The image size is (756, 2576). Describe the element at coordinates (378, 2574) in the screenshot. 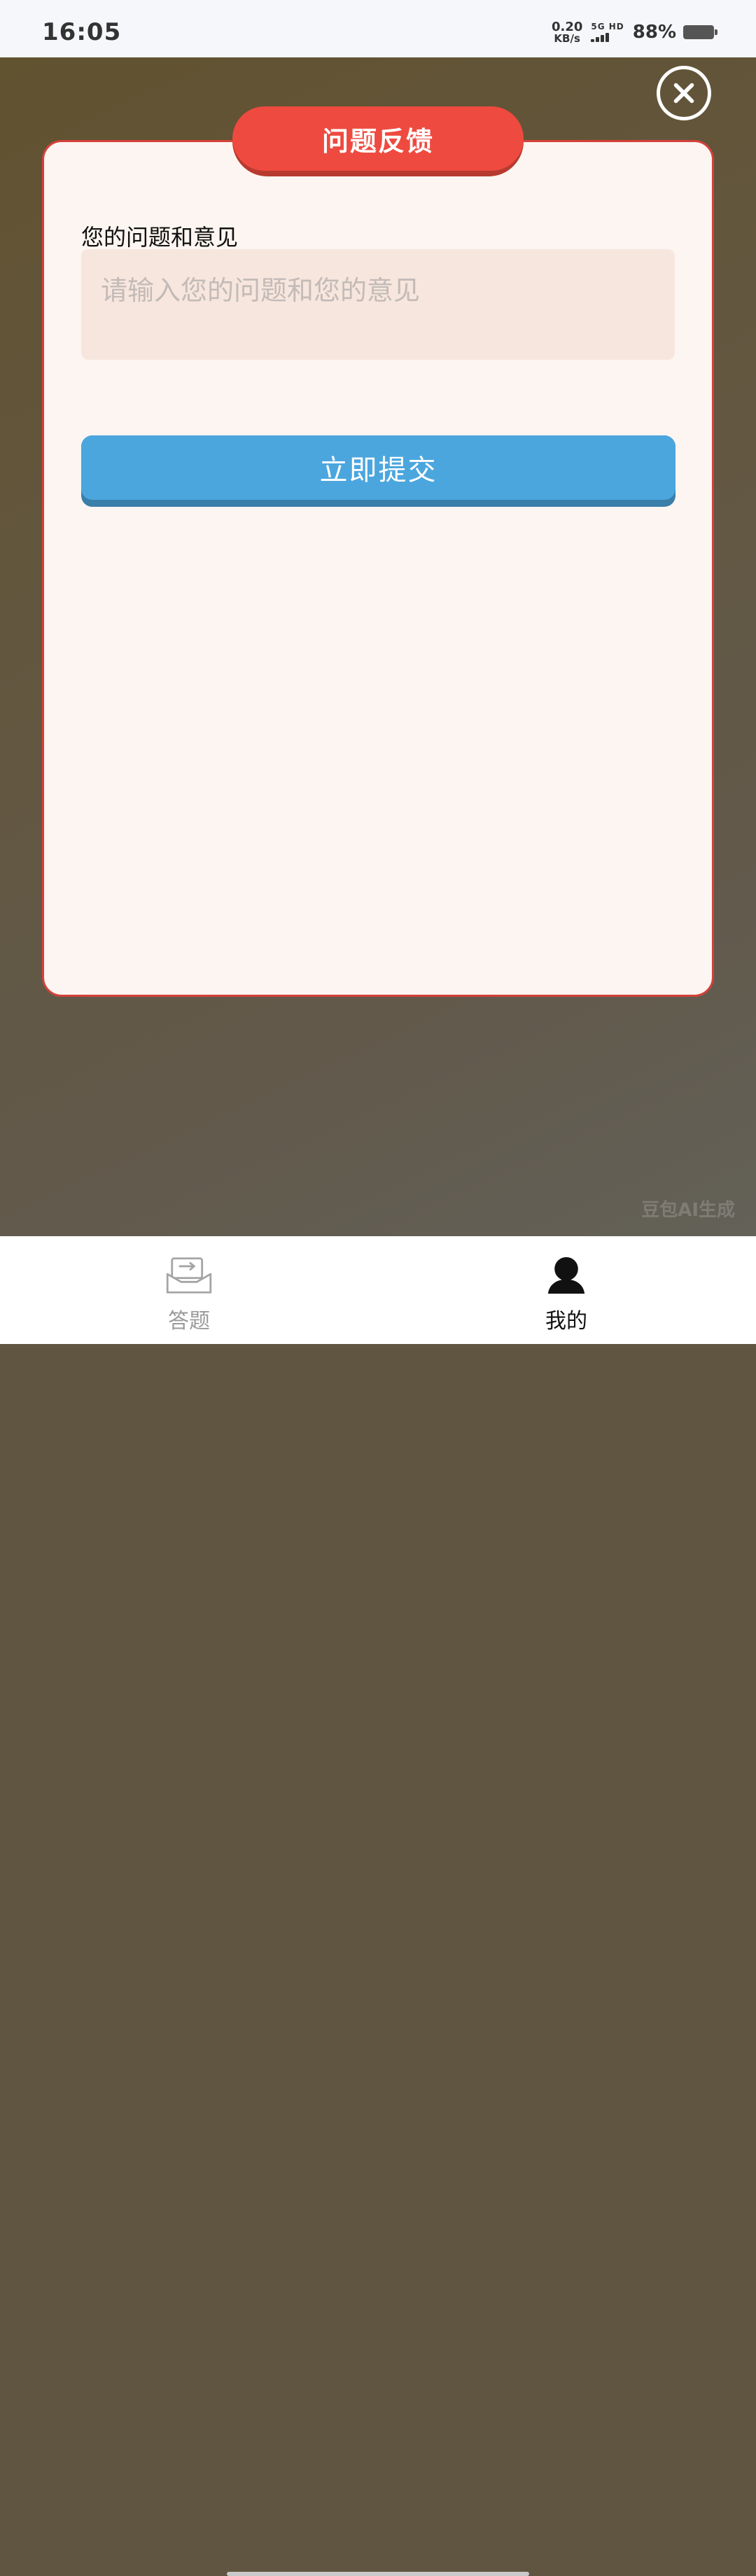

I see `home-indicator` at that location.